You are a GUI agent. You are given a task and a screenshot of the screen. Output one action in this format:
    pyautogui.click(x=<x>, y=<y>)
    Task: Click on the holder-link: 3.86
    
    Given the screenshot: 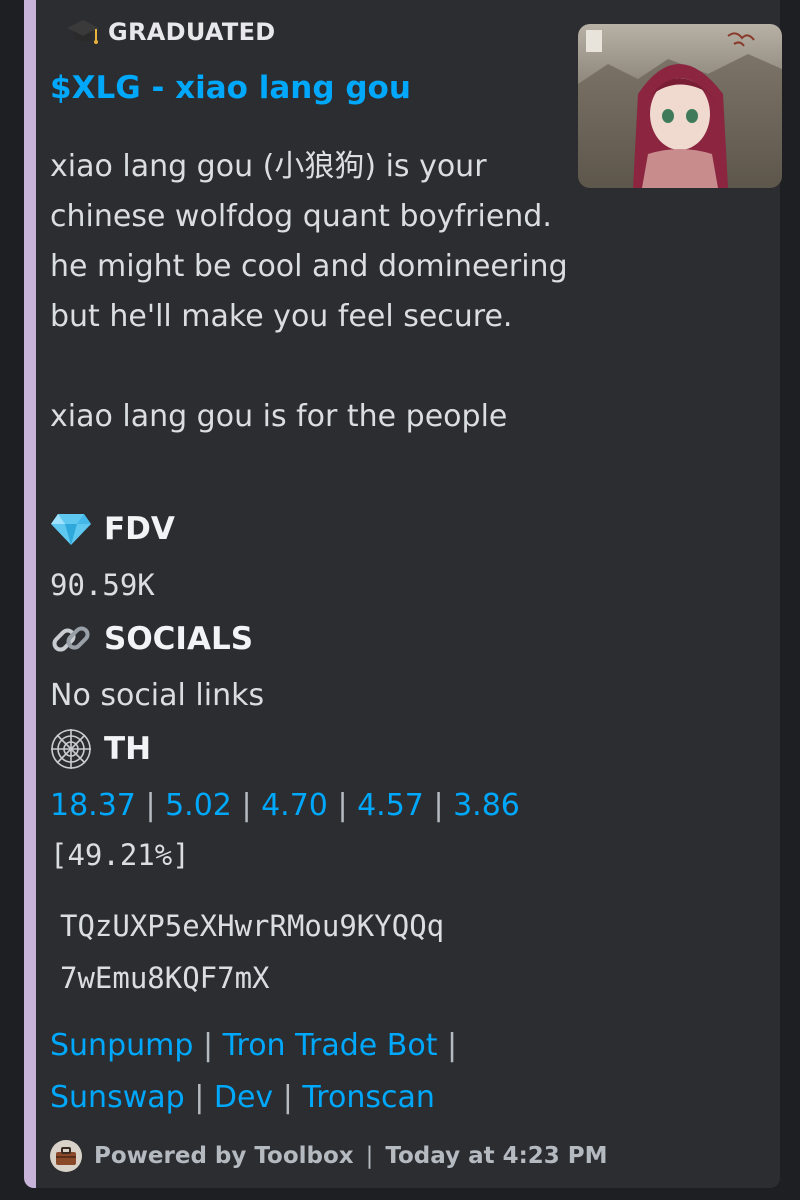 What is the action you would take?
    pyautogui.click(x=486, y=805)
    